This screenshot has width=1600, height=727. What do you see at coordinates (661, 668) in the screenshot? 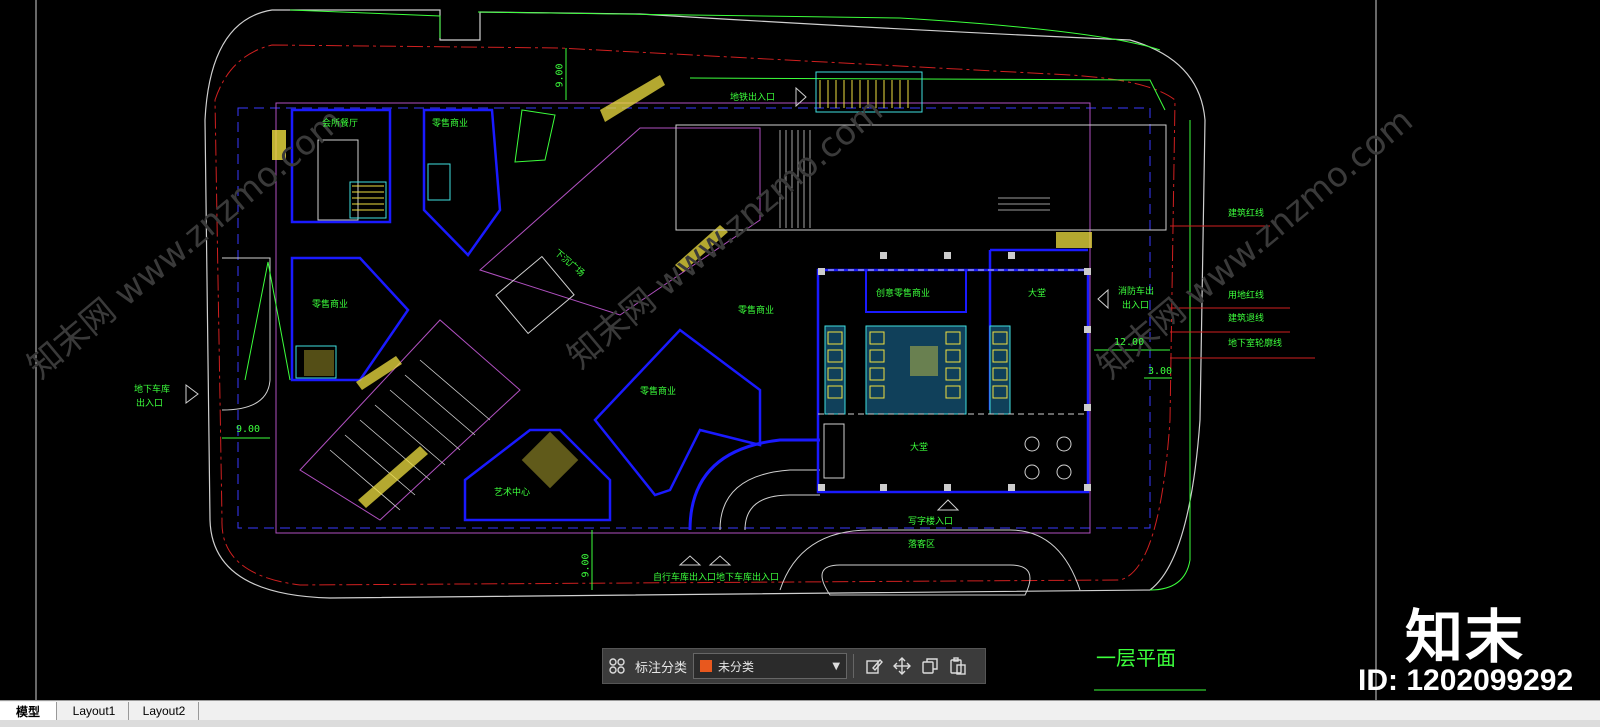
I see `toolbar-label: 标注分类` at bounding box center [661, 668].